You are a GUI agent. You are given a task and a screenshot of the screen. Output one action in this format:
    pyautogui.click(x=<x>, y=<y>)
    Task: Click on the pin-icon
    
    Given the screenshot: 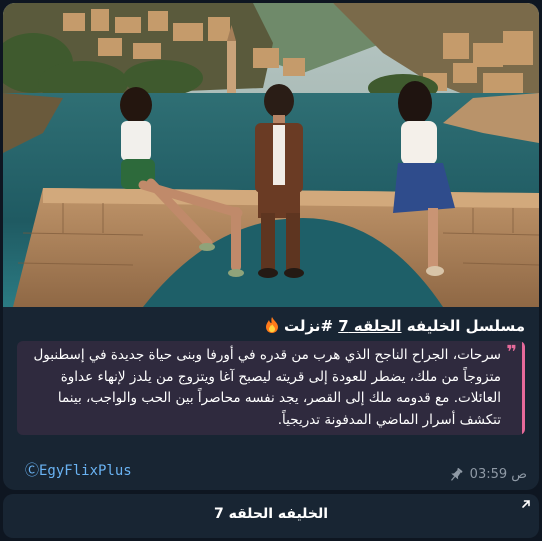 What is the action you would take?
    pyautogui.click(x=456, y=474)
    